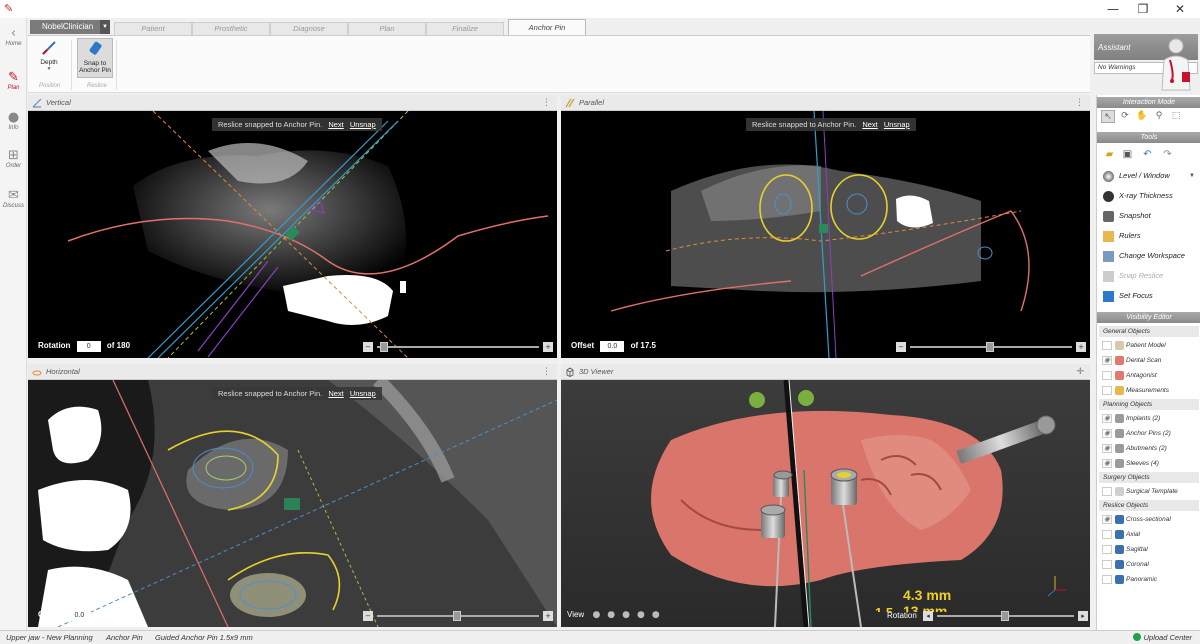 Image resolution: width=1200 pixels, height=644 pixels. What do you see at coordinates (1108, 116) in the screenshot?
I see `pointer-icon: ↖` at bounding box center [1108, 116].